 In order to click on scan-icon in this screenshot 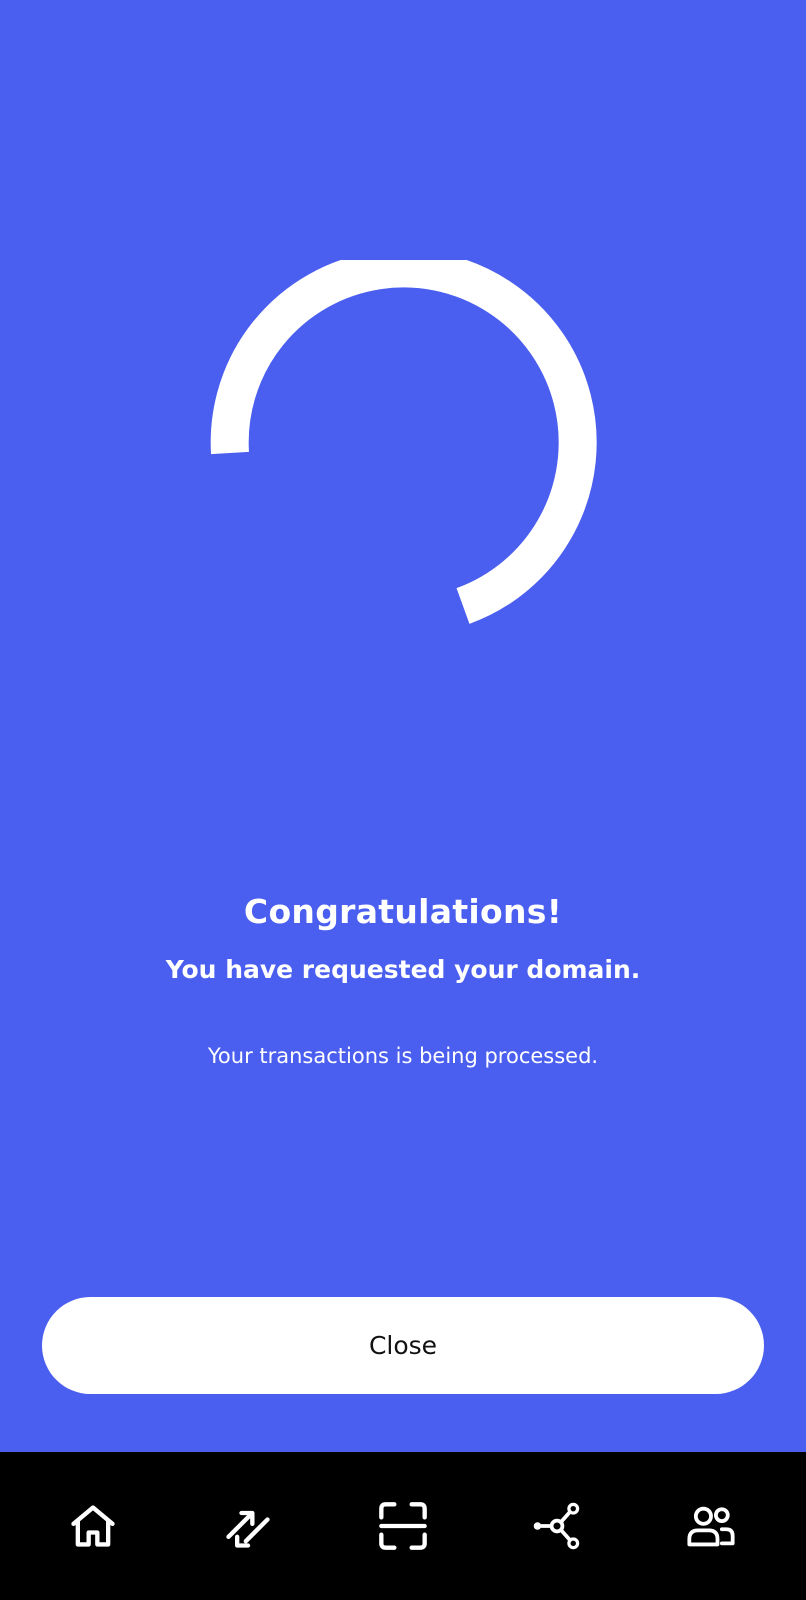, I will do `click(403, 1526)`.